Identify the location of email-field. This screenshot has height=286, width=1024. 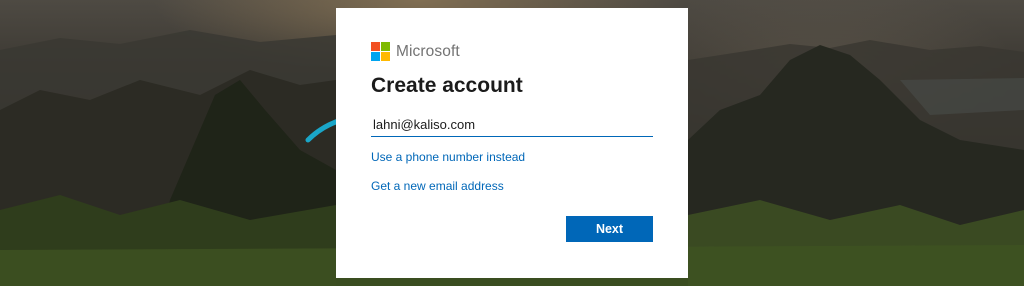
(512, 124).